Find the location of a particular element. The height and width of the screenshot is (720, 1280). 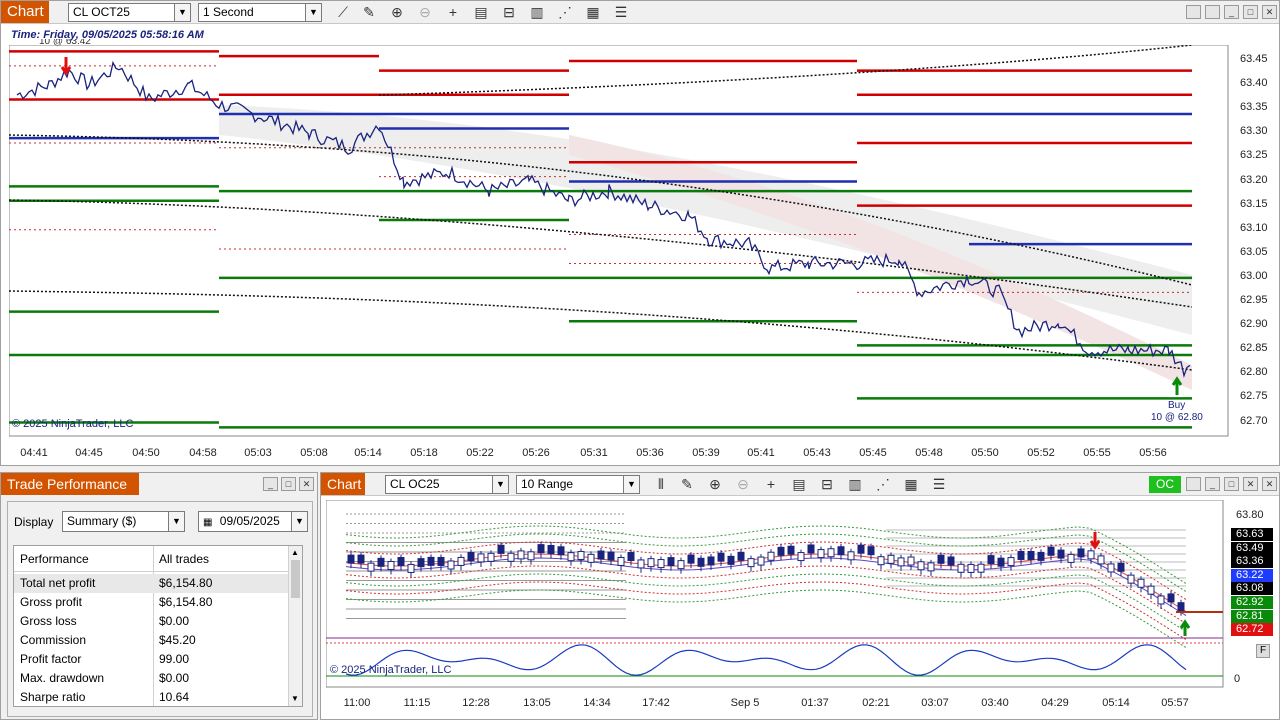

panel-f-icon: F is located at coordinates (1263, 651).